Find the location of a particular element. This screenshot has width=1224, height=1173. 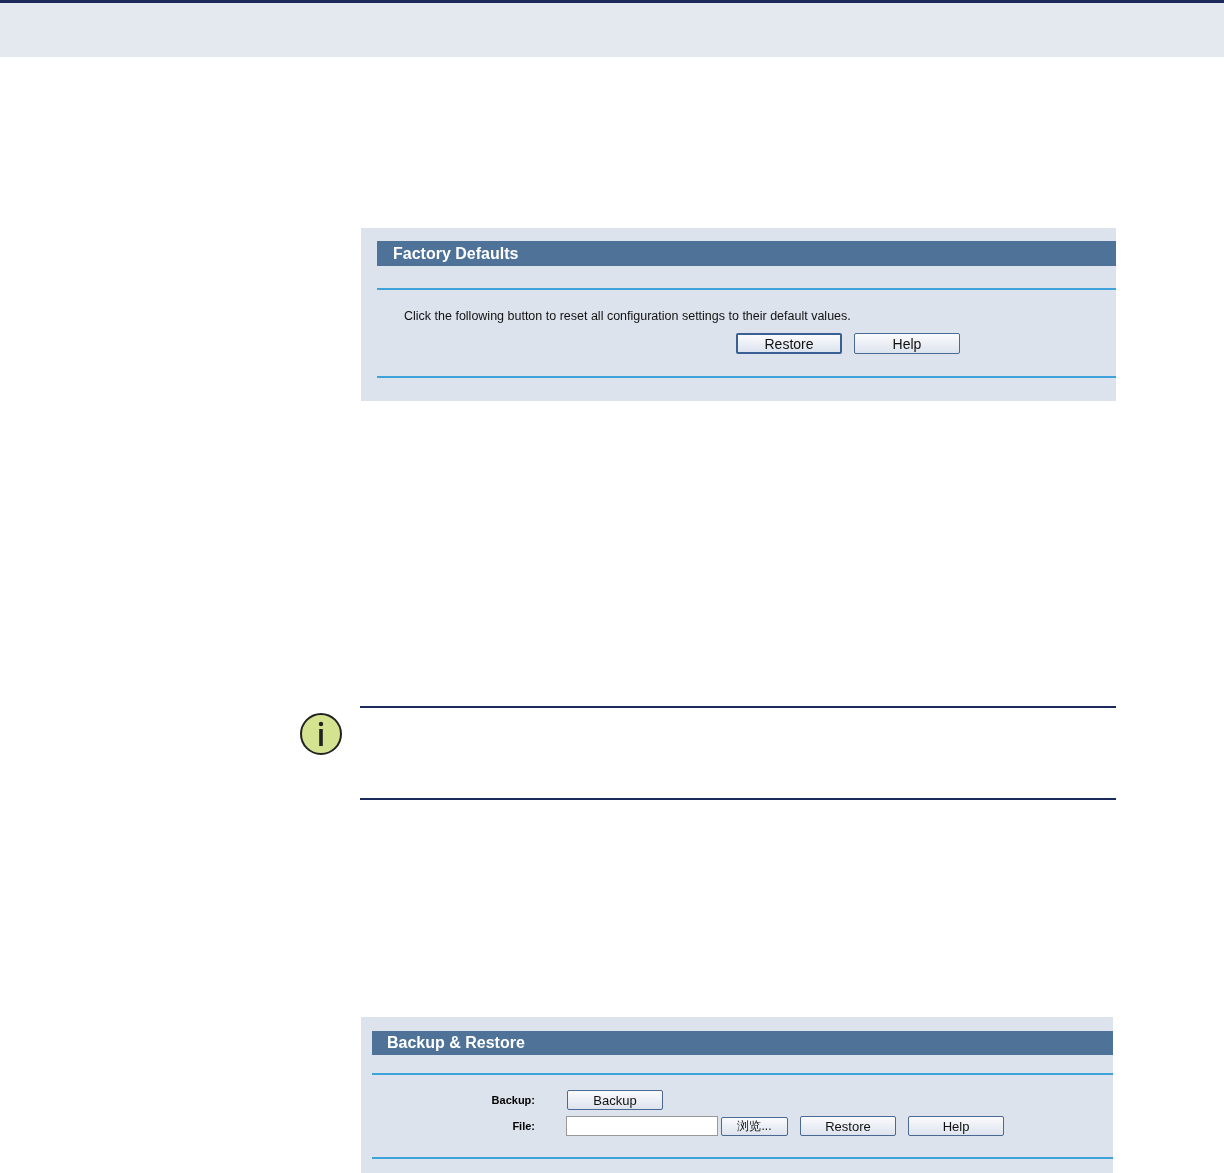

file-input-field is located at coordinates (642, 1126).